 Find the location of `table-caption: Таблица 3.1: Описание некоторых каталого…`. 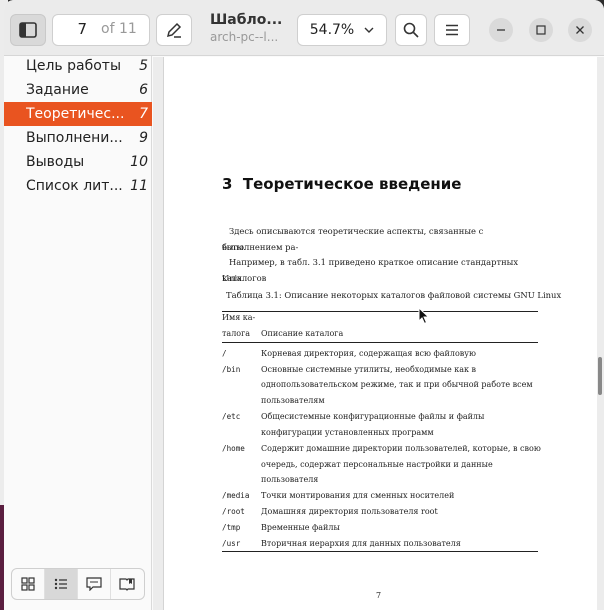

table-caption: Таблица 3.1: Описание некоторых каталого… is located at coordinates (394, 295).